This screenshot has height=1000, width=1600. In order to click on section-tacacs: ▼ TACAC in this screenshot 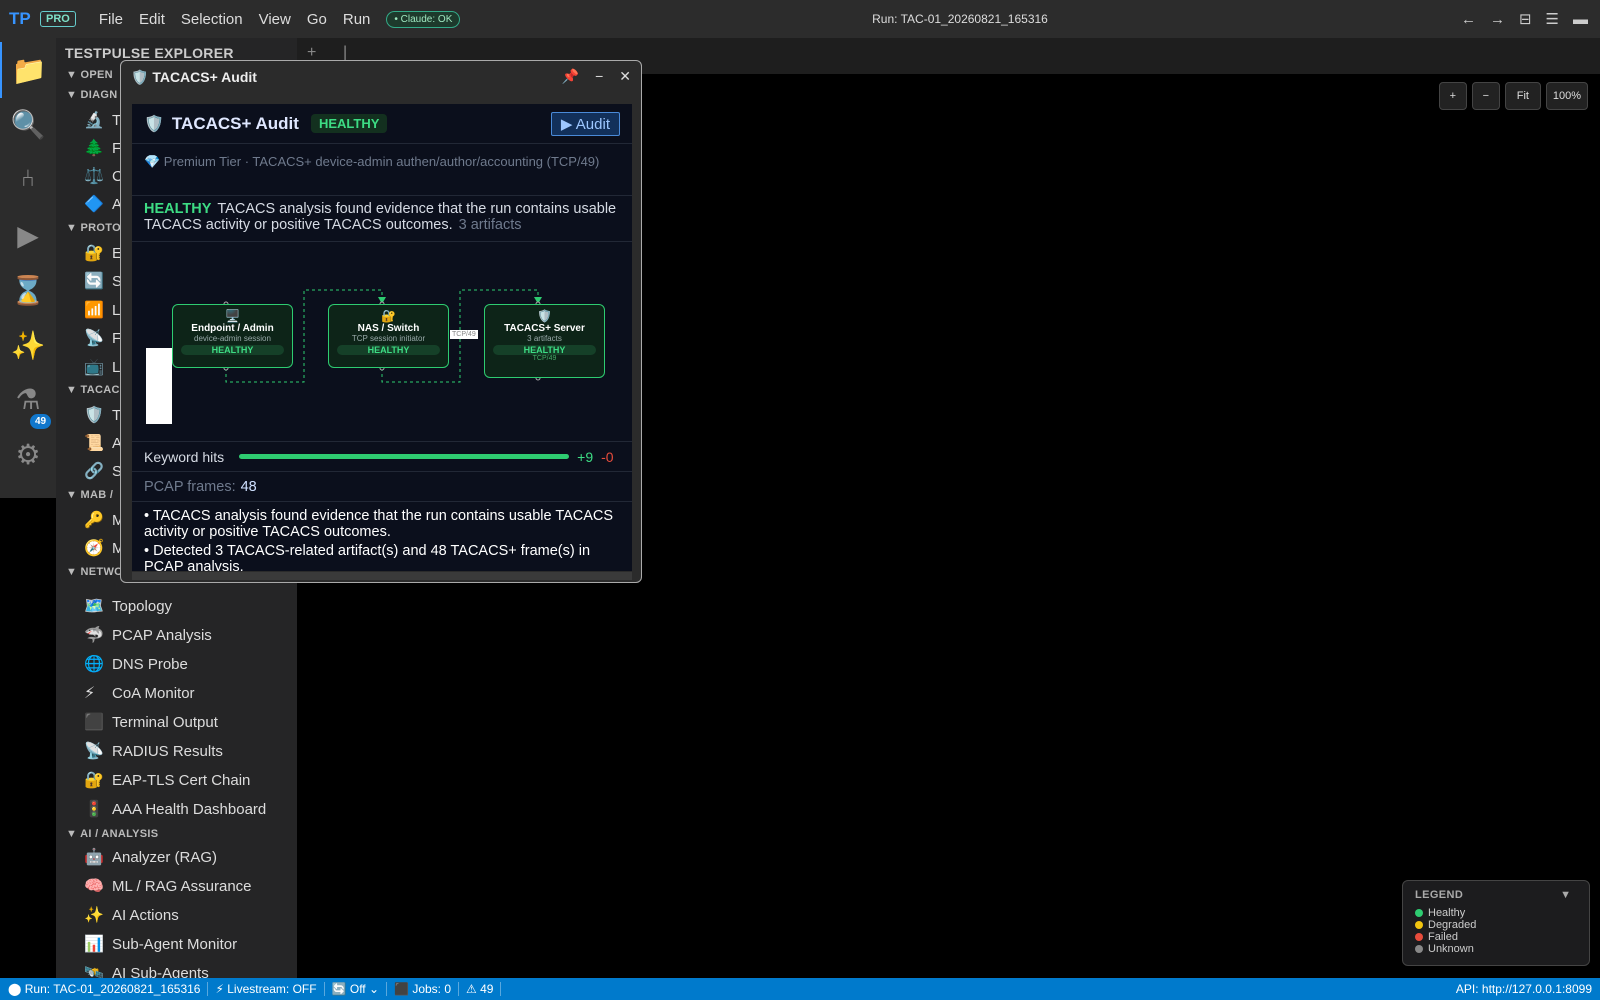, I will do `click(93, 390)`.